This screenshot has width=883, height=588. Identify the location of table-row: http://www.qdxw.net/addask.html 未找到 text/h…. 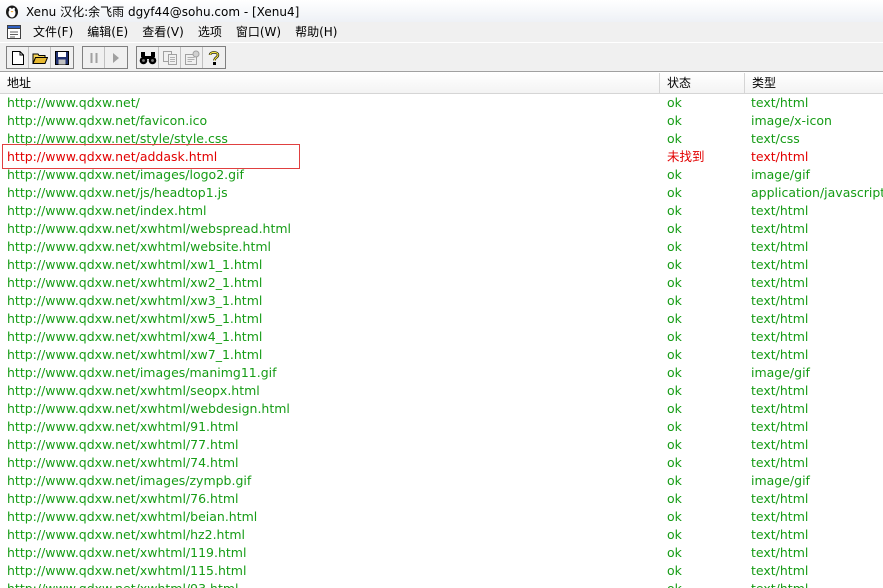
(441, 157).